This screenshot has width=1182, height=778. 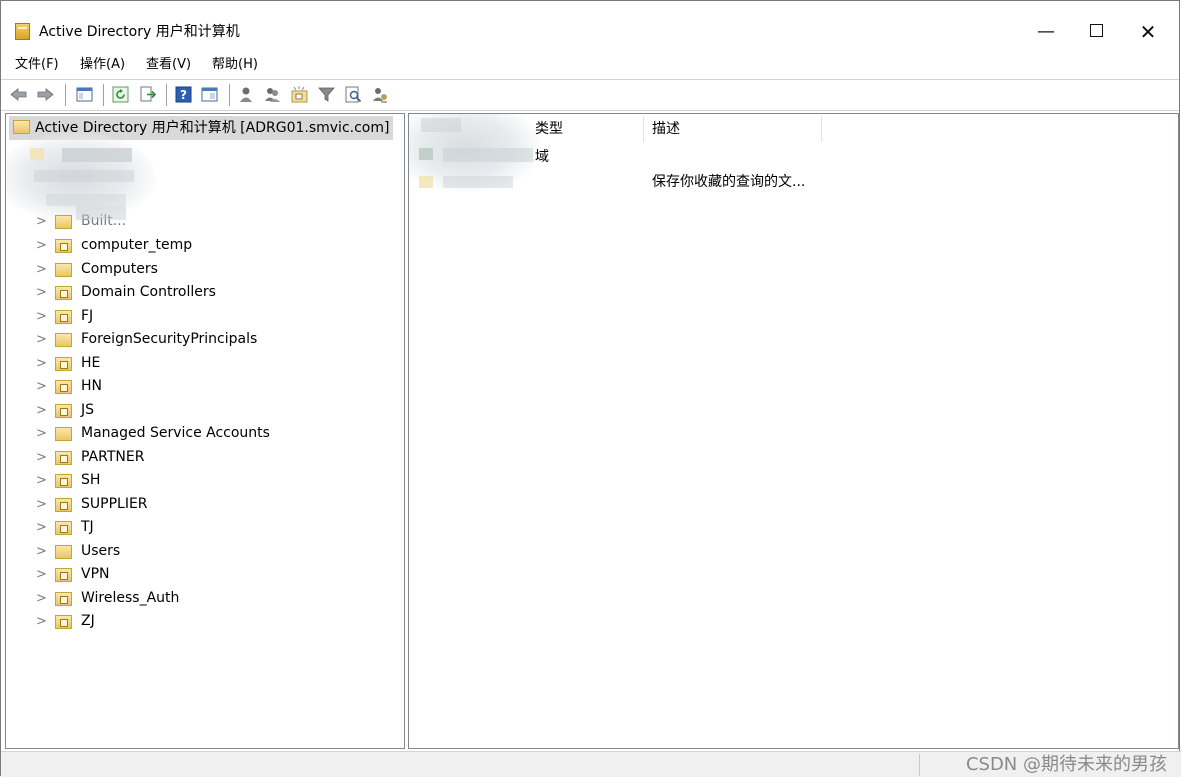 What do you see at coordinates (18, 94) in the screenshot?
I see `back-icon` at bounding box center [18, 94].